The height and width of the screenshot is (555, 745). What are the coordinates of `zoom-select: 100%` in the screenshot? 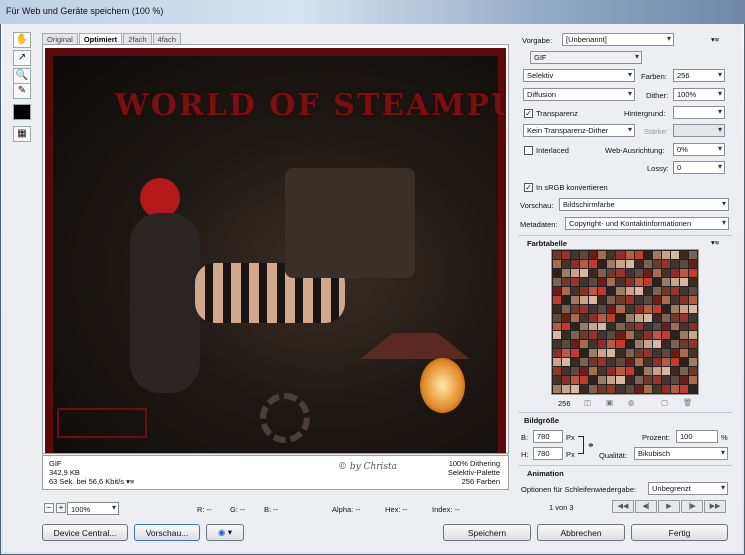 It's located at (93, 508).